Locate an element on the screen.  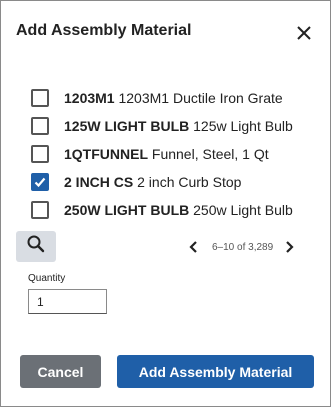
pagination-range: 6–10 of 3,289 is located at coordinates (243, 247).